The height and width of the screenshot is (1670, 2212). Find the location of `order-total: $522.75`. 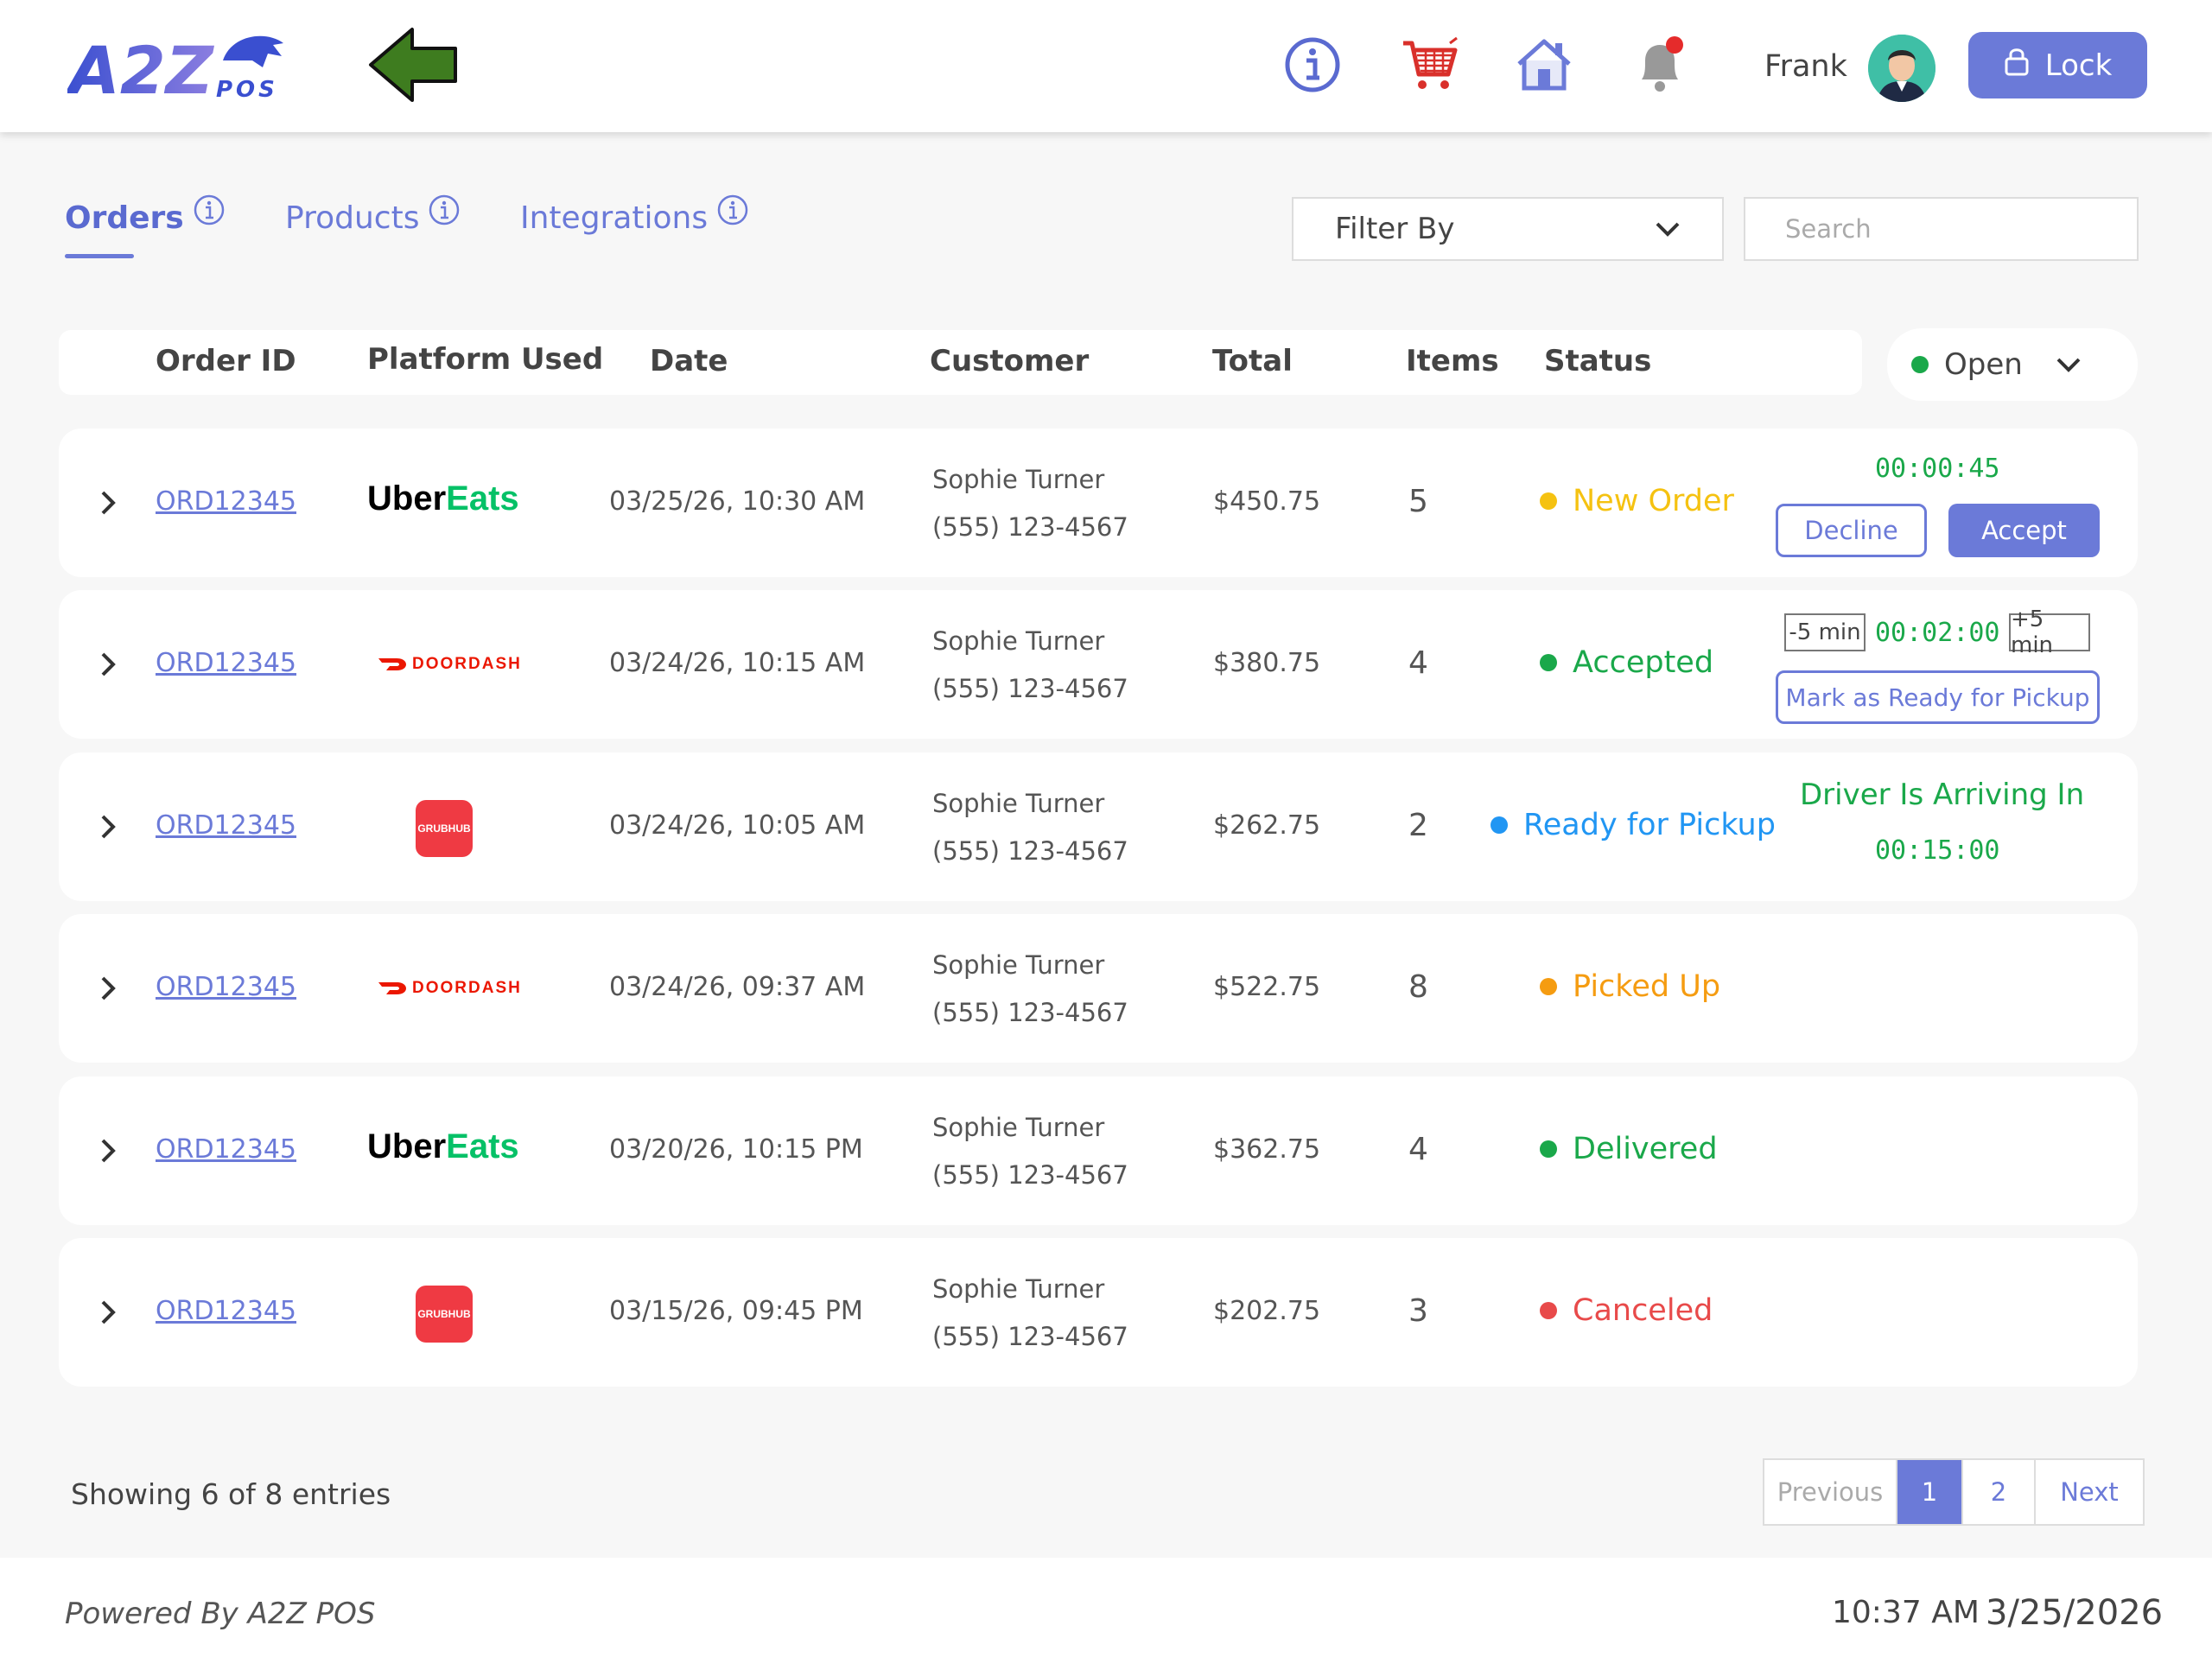

order-total: $522.75 is located at coordinates (1267, 987).